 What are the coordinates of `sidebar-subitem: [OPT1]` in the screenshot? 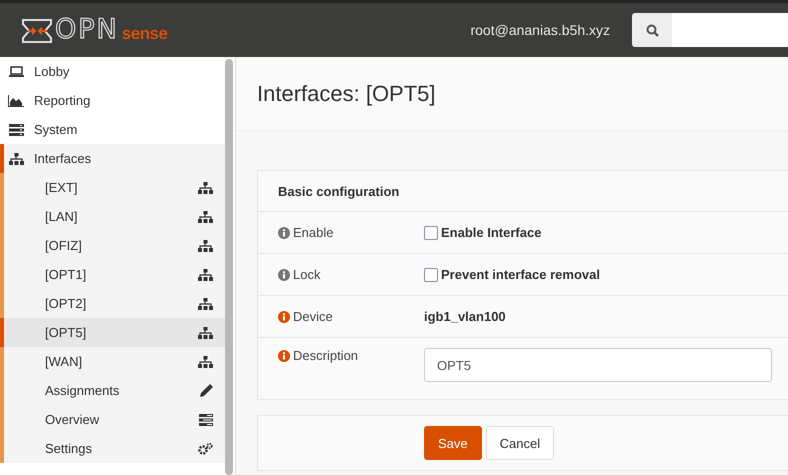 It's located at (112, 274).